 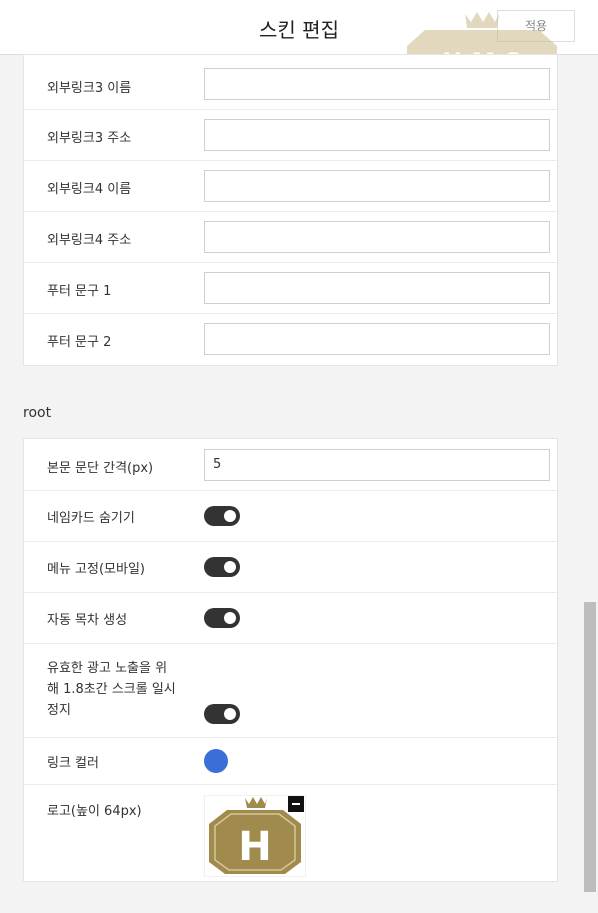 What do you see at coordinates (73, 763) in the screenshot?
I see `link-color-label: 링크 컬러` at bounding box center [73, 763].